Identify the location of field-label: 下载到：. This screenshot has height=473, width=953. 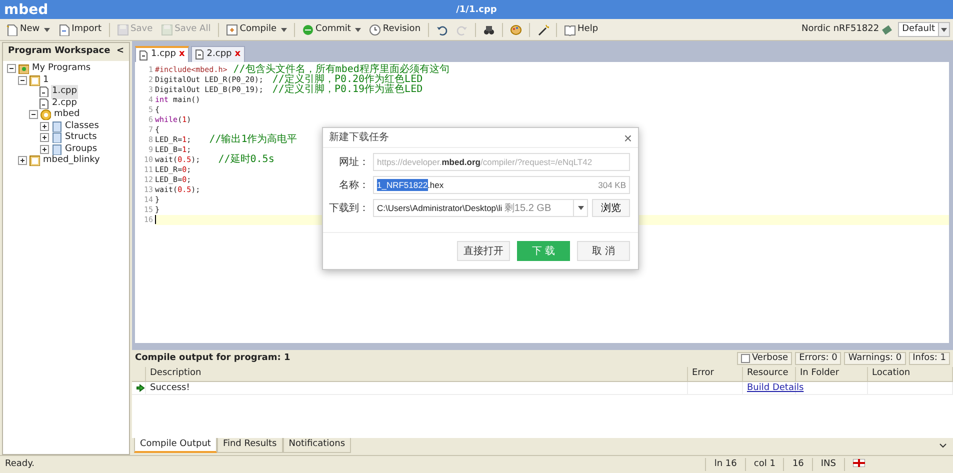
(348, 209).